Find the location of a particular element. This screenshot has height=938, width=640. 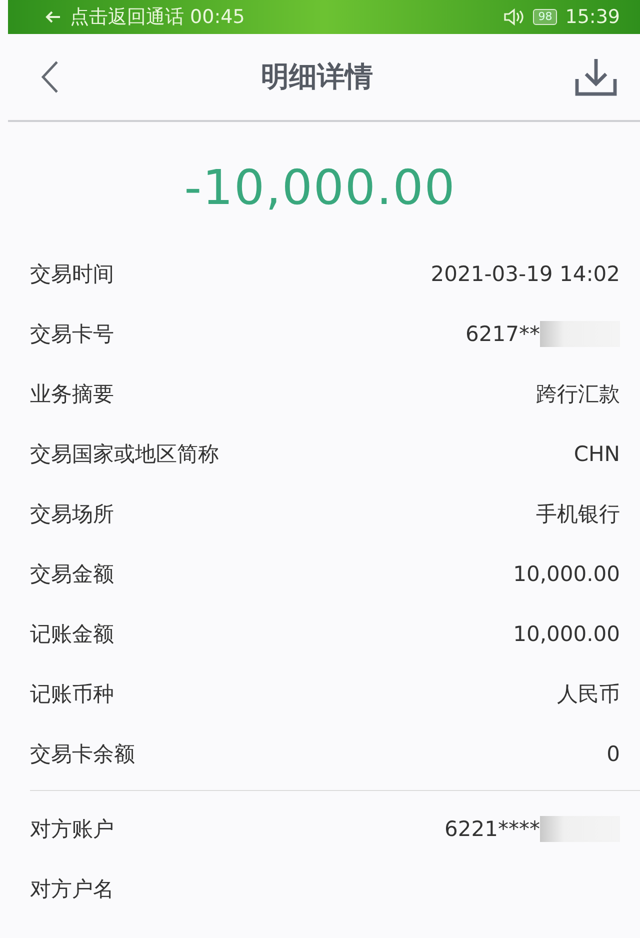

field-label: 交易卡余额 is located at coordinates (83, 754).